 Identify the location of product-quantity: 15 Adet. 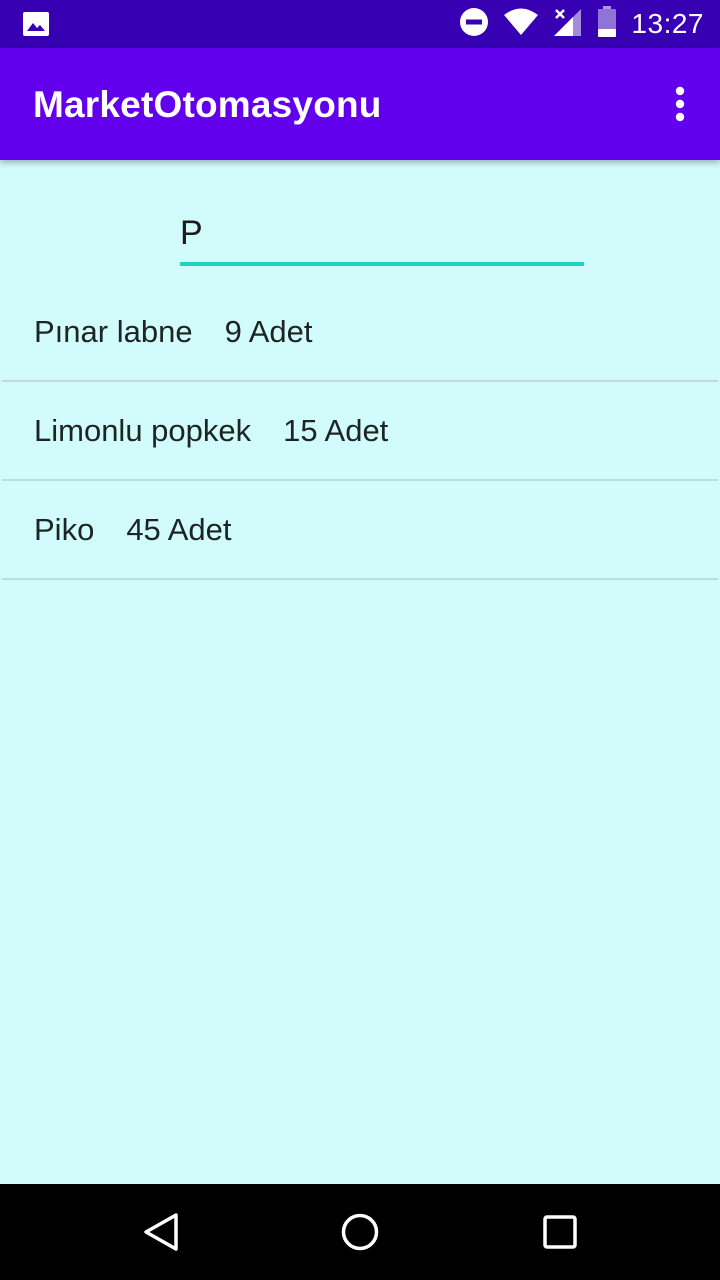
(336, 430).